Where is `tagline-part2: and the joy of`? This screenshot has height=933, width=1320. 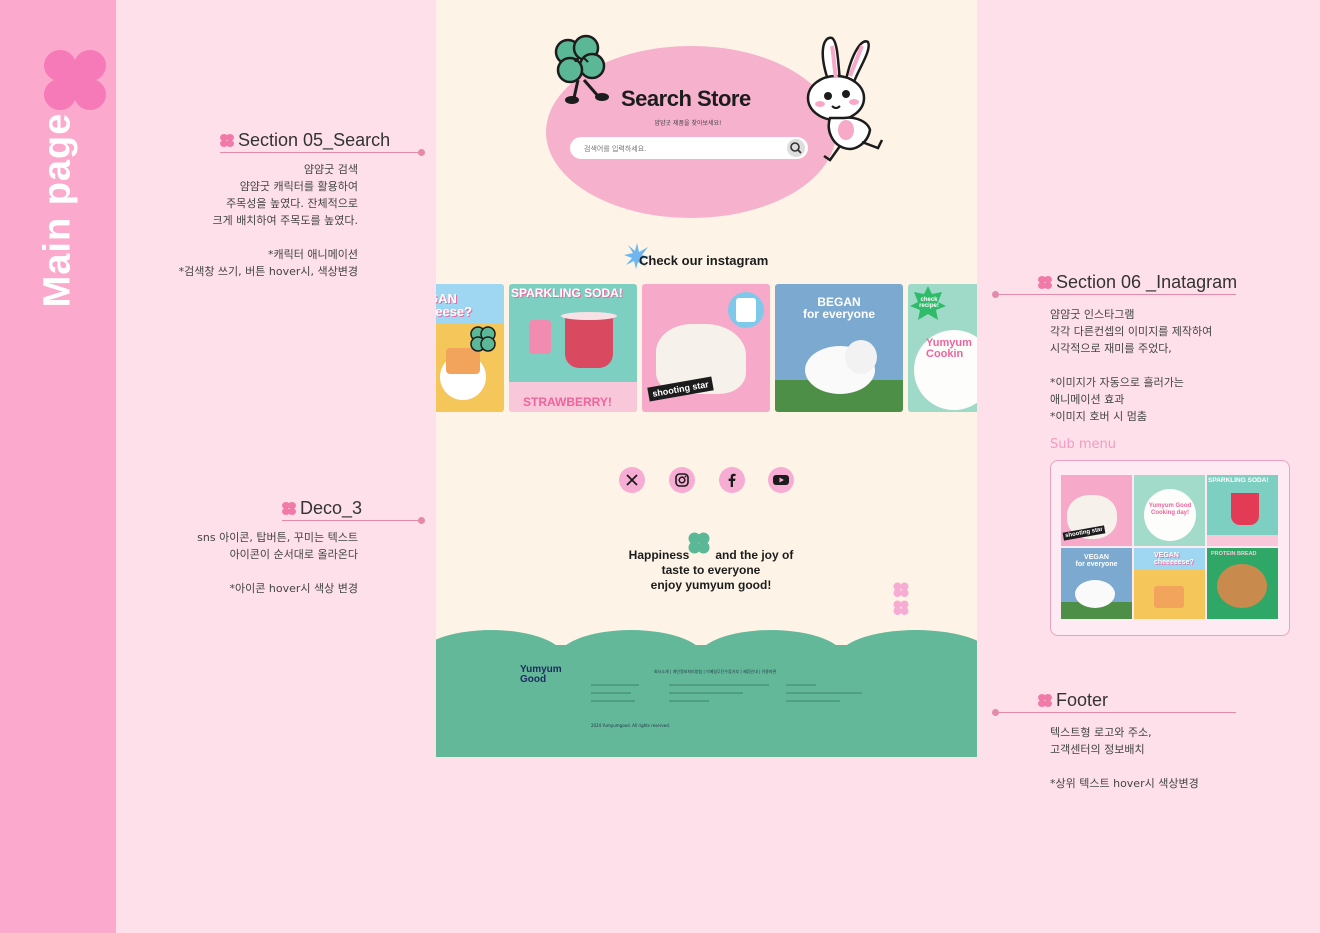
tagline-part2: and the joy of is located at coordinates (754, 555).